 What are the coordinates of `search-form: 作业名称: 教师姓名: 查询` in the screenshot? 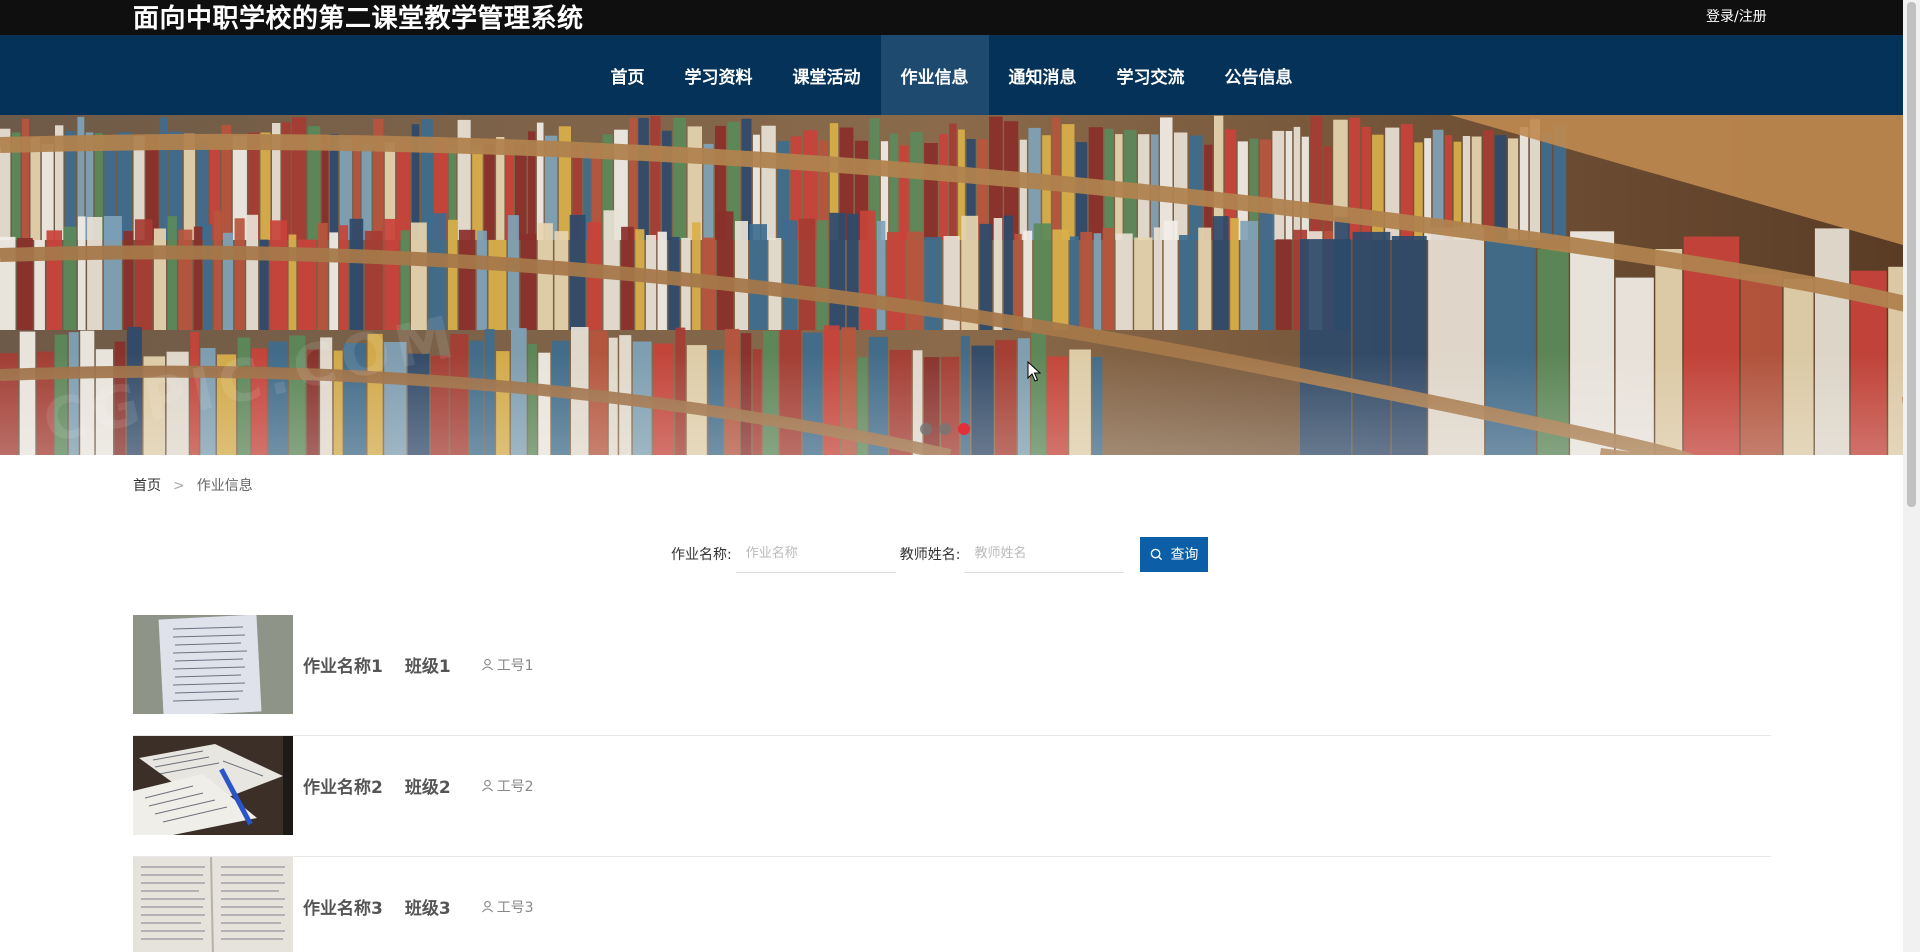 It's located at (940, 554).